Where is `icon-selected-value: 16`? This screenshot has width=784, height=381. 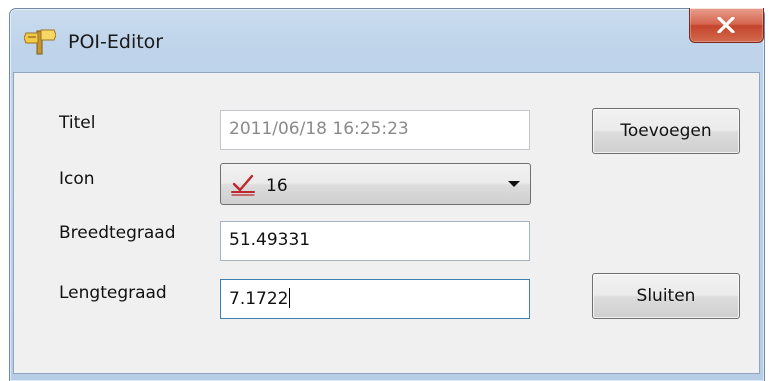
icon-selected-value: 16 is located at coordinates (277, 186).